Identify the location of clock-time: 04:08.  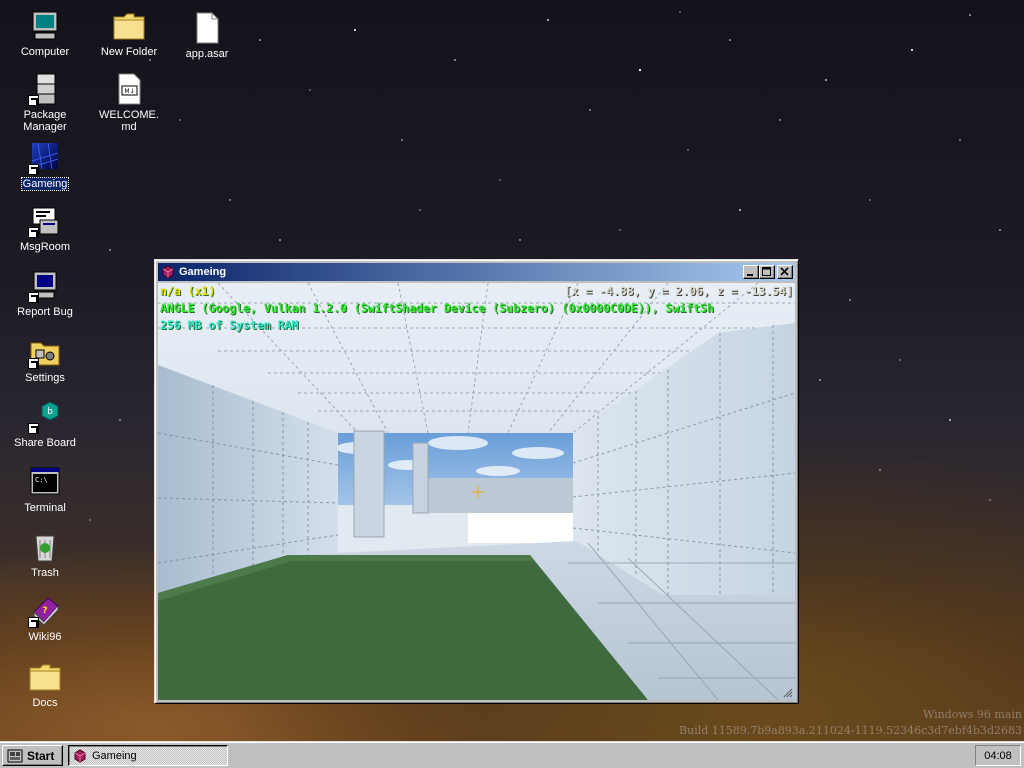
(998, 755).